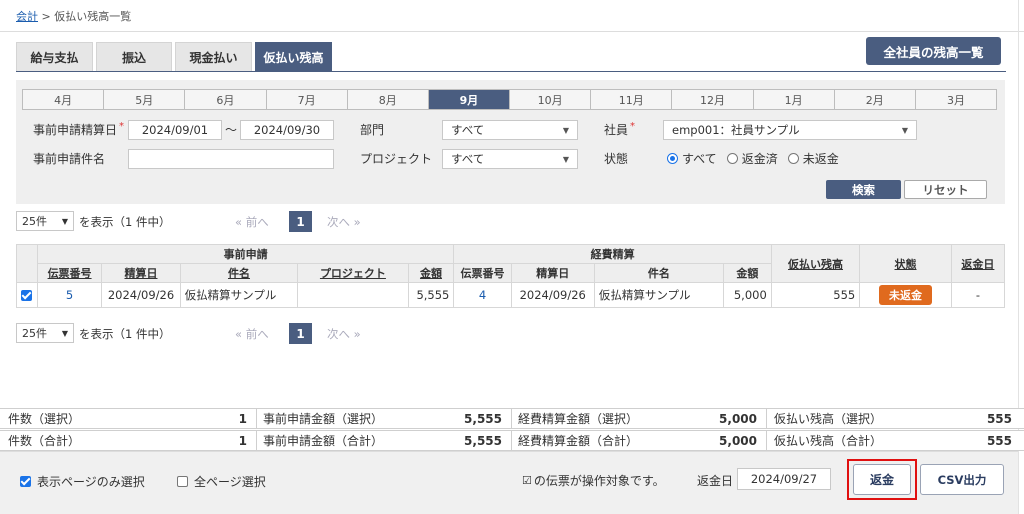 This screenshot has height=514, width=1024. Describe the element at coordinates (692, 158) in the screenshot. I see `status-radio-all: すべて` at that location.